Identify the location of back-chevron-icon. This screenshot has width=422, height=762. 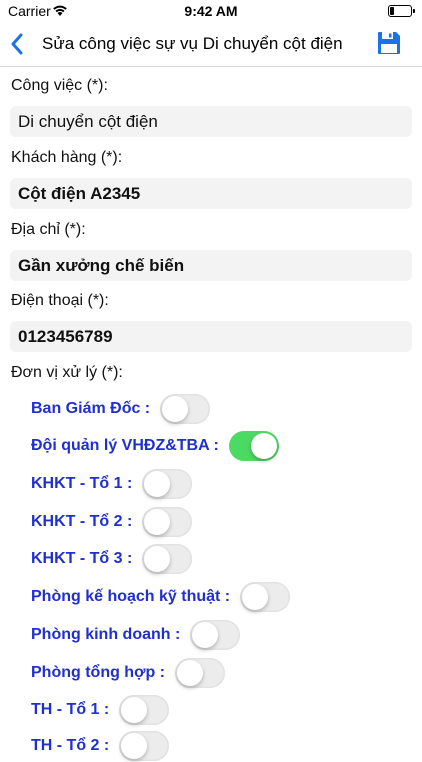
(17, 44).